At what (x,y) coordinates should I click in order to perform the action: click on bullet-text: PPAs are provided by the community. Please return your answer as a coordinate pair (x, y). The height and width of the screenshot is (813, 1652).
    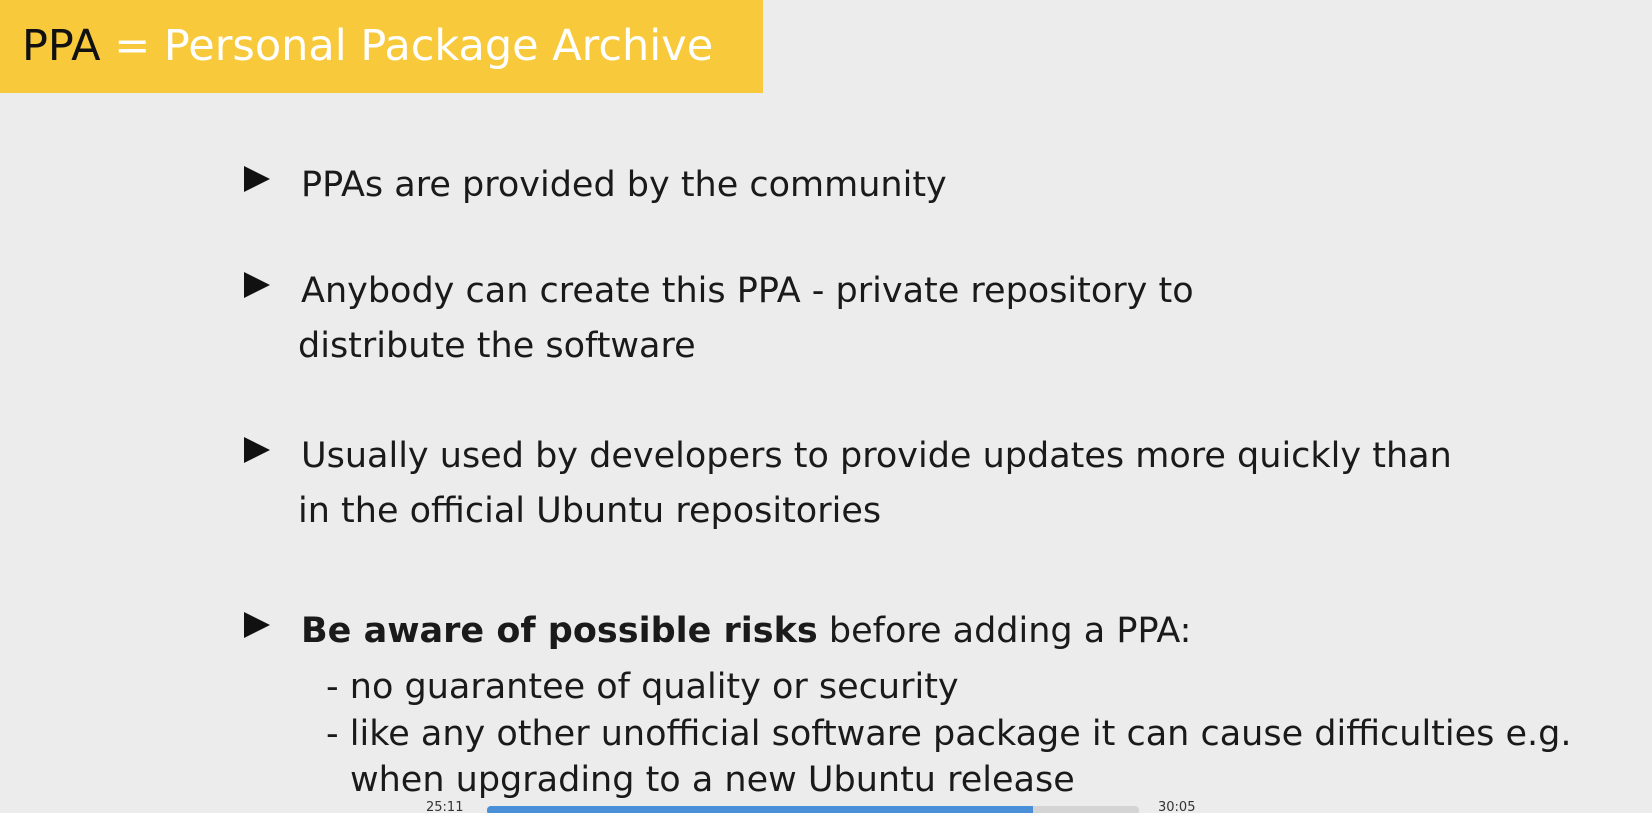
    Looking at the image, I should click on (624, 185).